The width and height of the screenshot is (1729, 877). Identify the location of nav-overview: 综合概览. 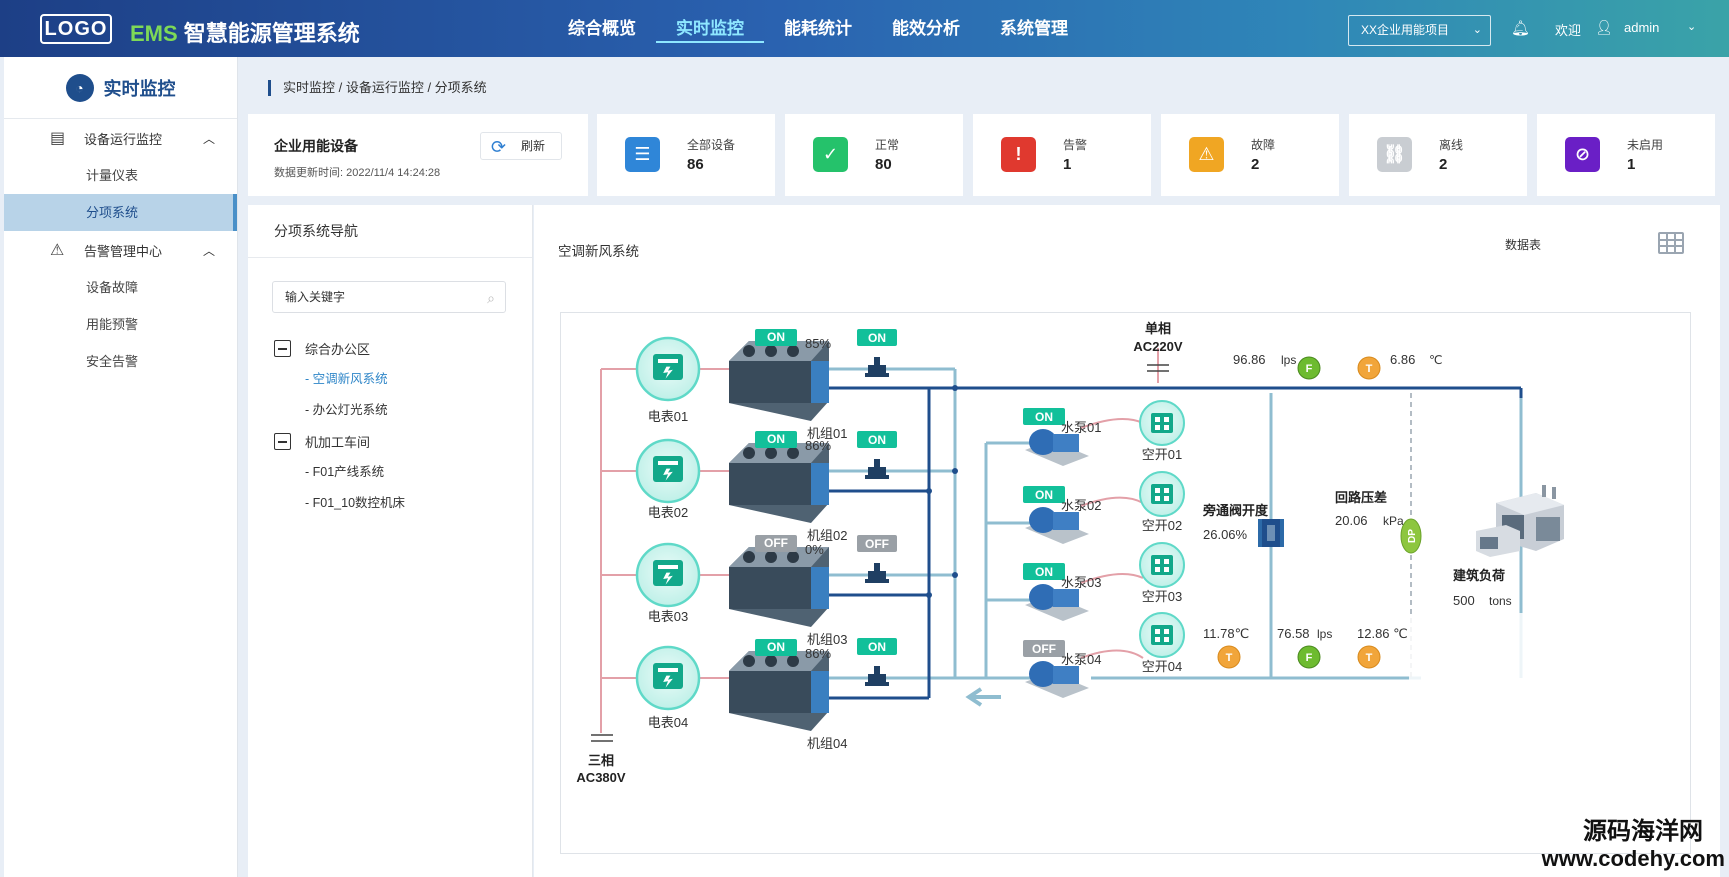
(602, 28).